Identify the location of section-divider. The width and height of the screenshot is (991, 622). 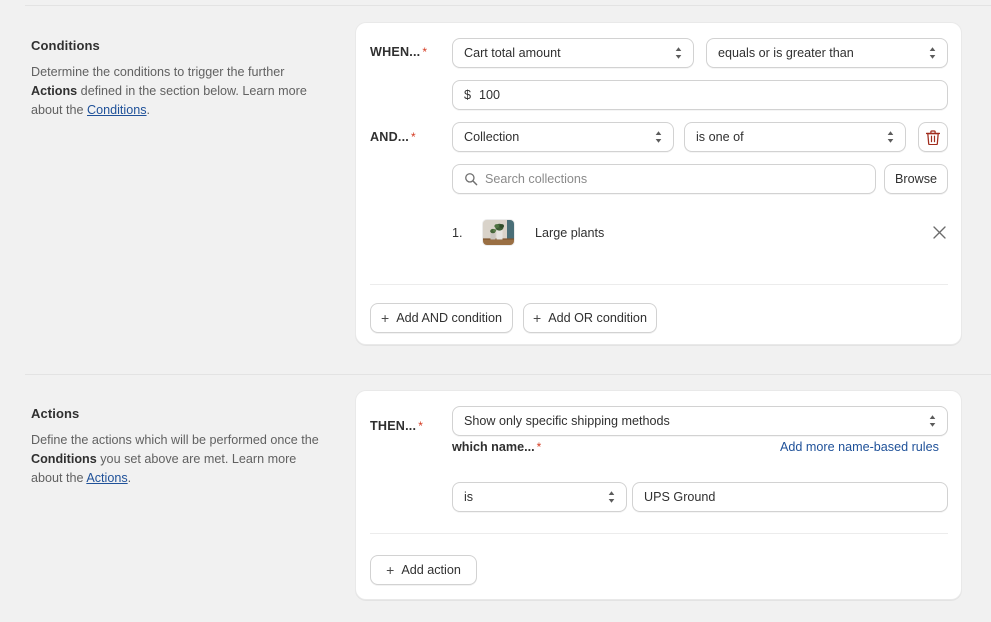
(508, 374).